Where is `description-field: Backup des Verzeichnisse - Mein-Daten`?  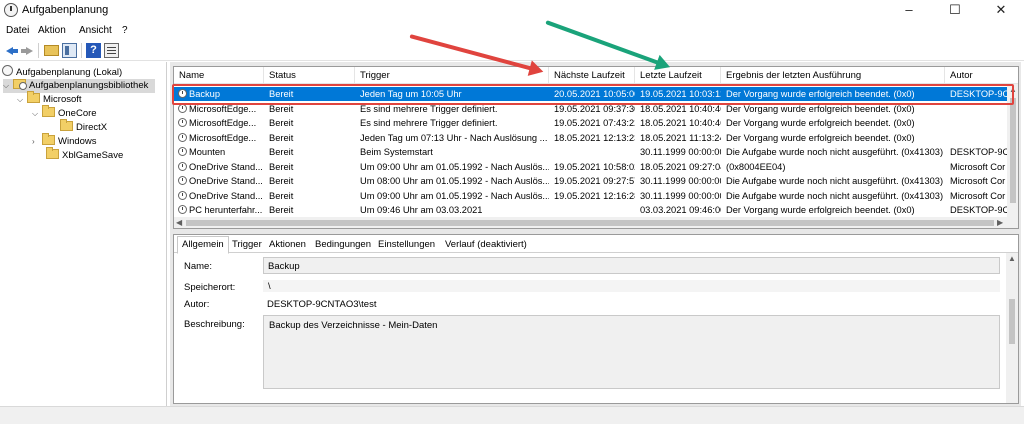 description-field: Backup des Verzeichnisse - Mein-Daten is located at coordinates (631, 352).